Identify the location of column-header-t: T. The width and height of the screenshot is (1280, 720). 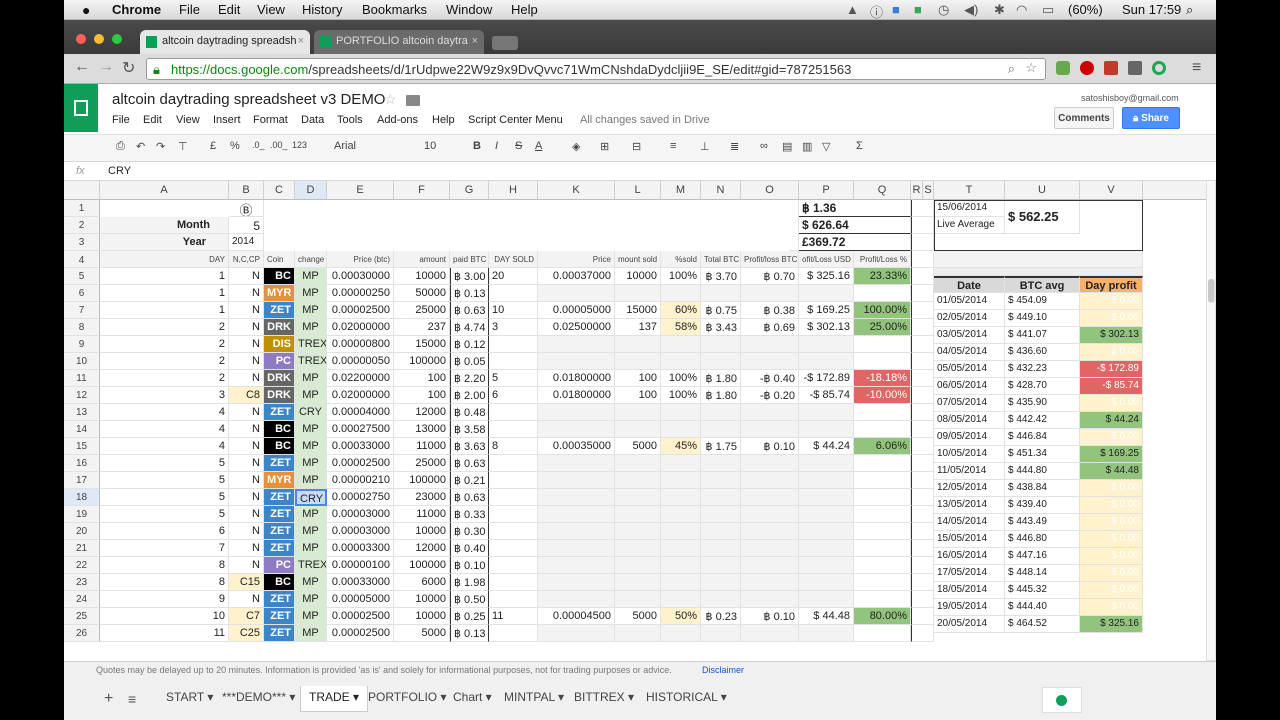
(969, 190).